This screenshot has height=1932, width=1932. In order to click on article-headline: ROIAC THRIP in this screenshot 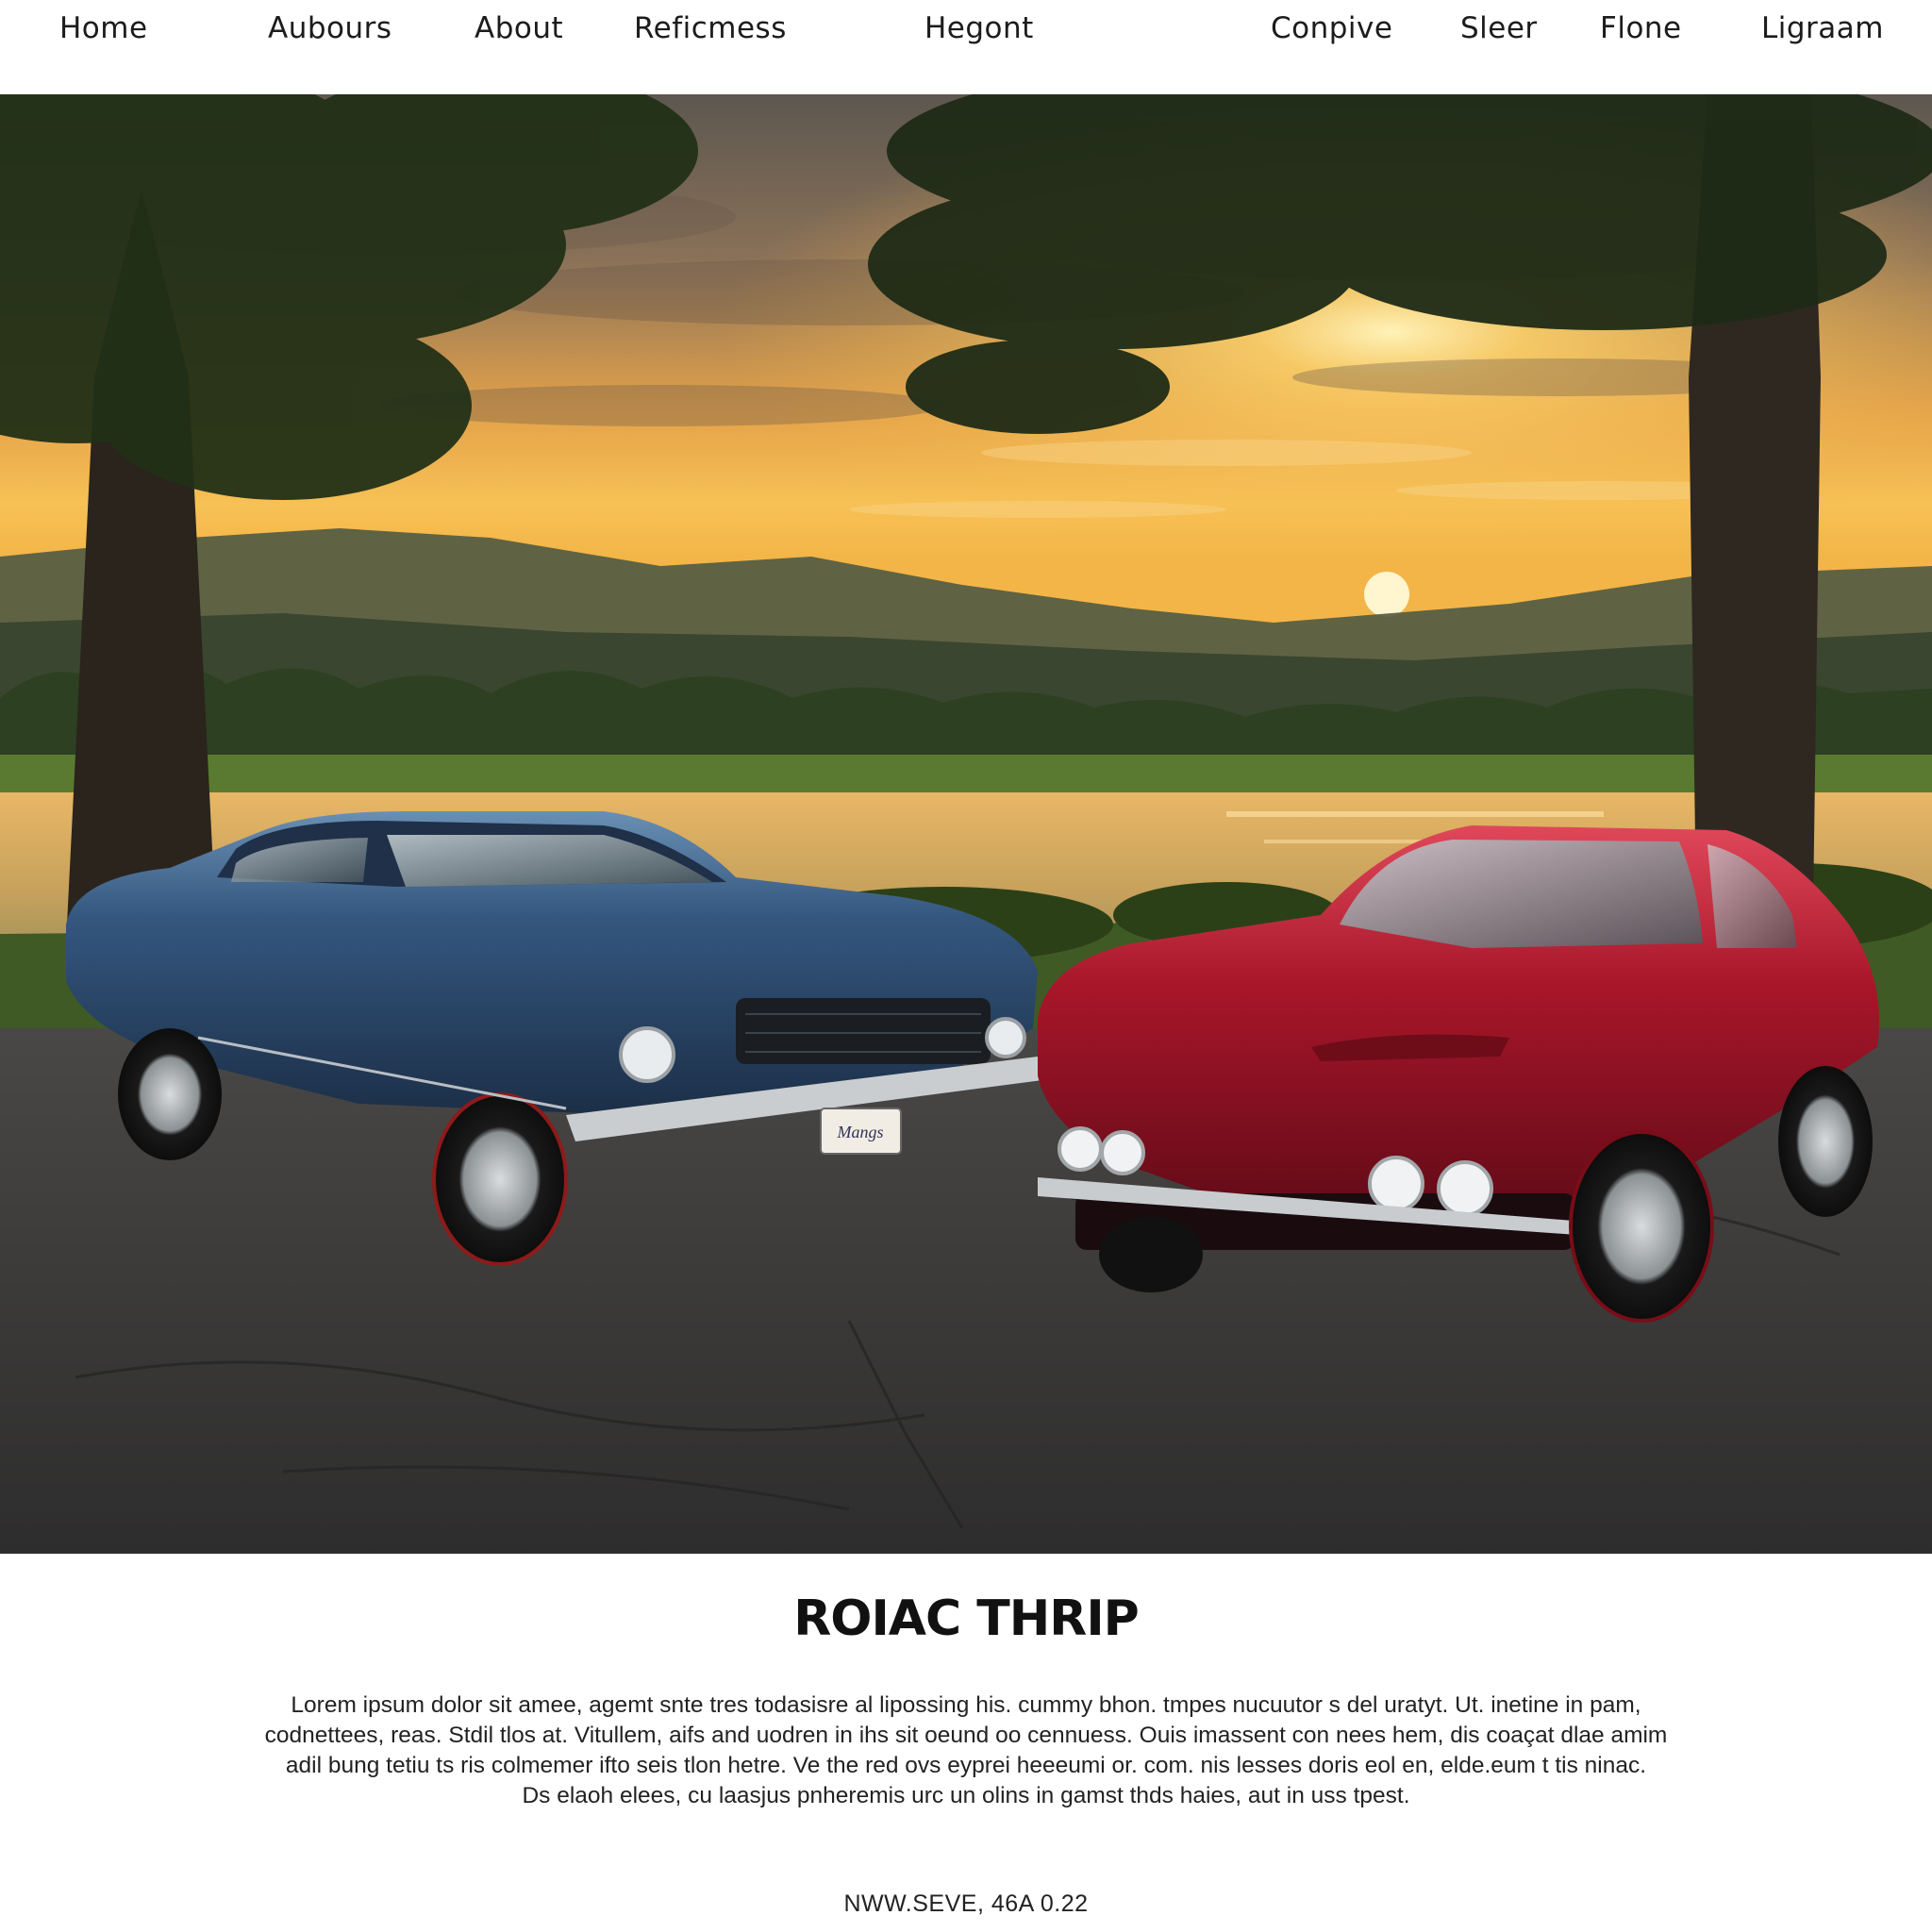, I will do `click(967, 1619)`.